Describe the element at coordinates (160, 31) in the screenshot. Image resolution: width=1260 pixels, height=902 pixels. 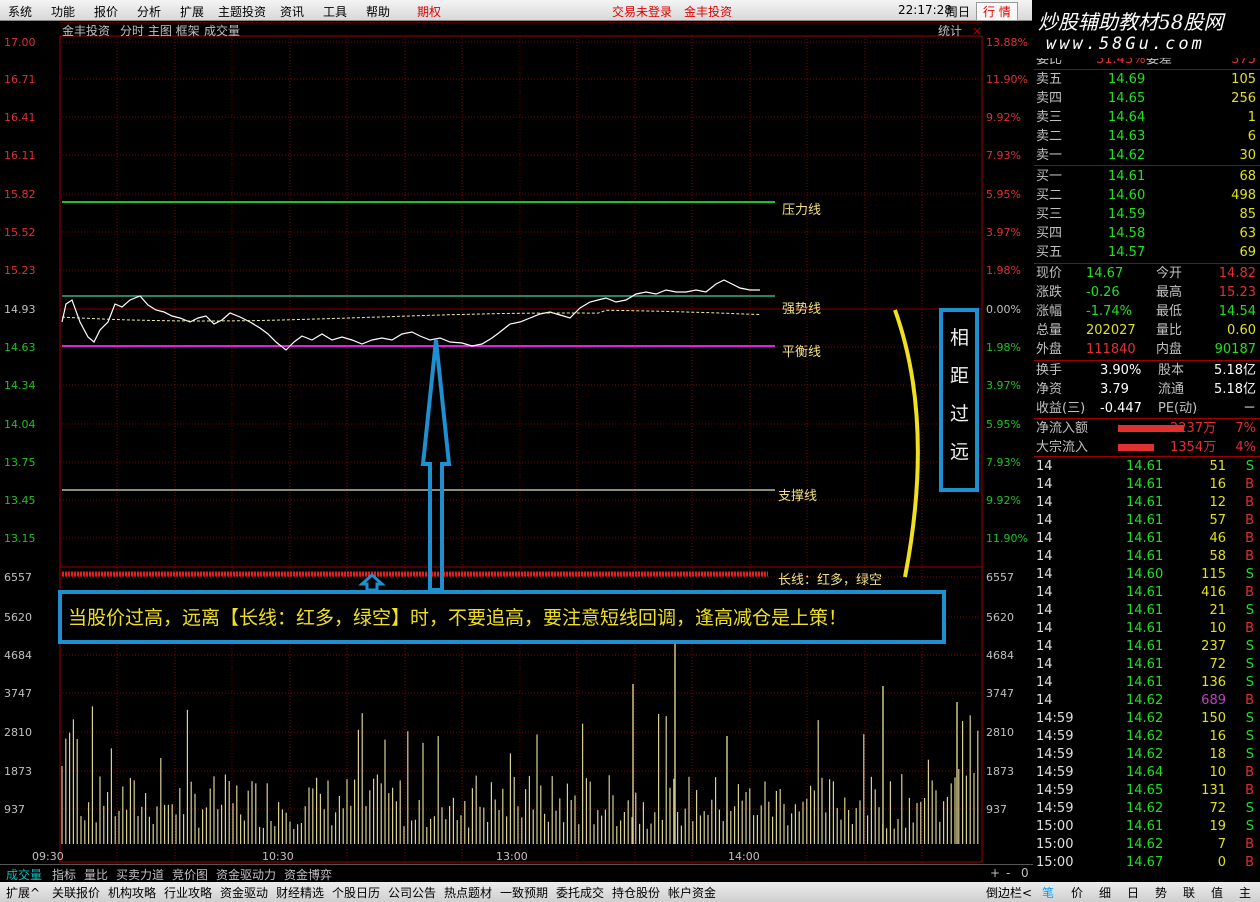
I see `header-menu-items: 分时 主图 框架` at that location.